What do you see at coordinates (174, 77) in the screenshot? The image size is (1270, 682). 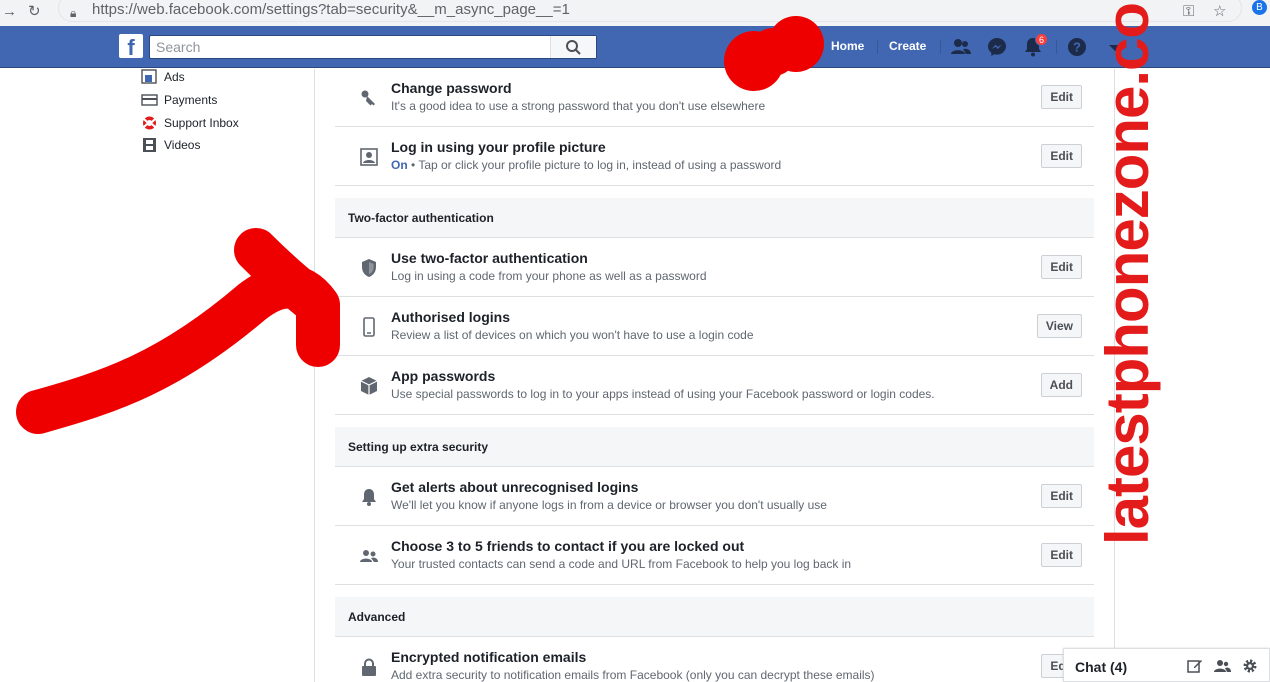 I see `sidebar-item-label: Ads` at bounding box center [174, 77].